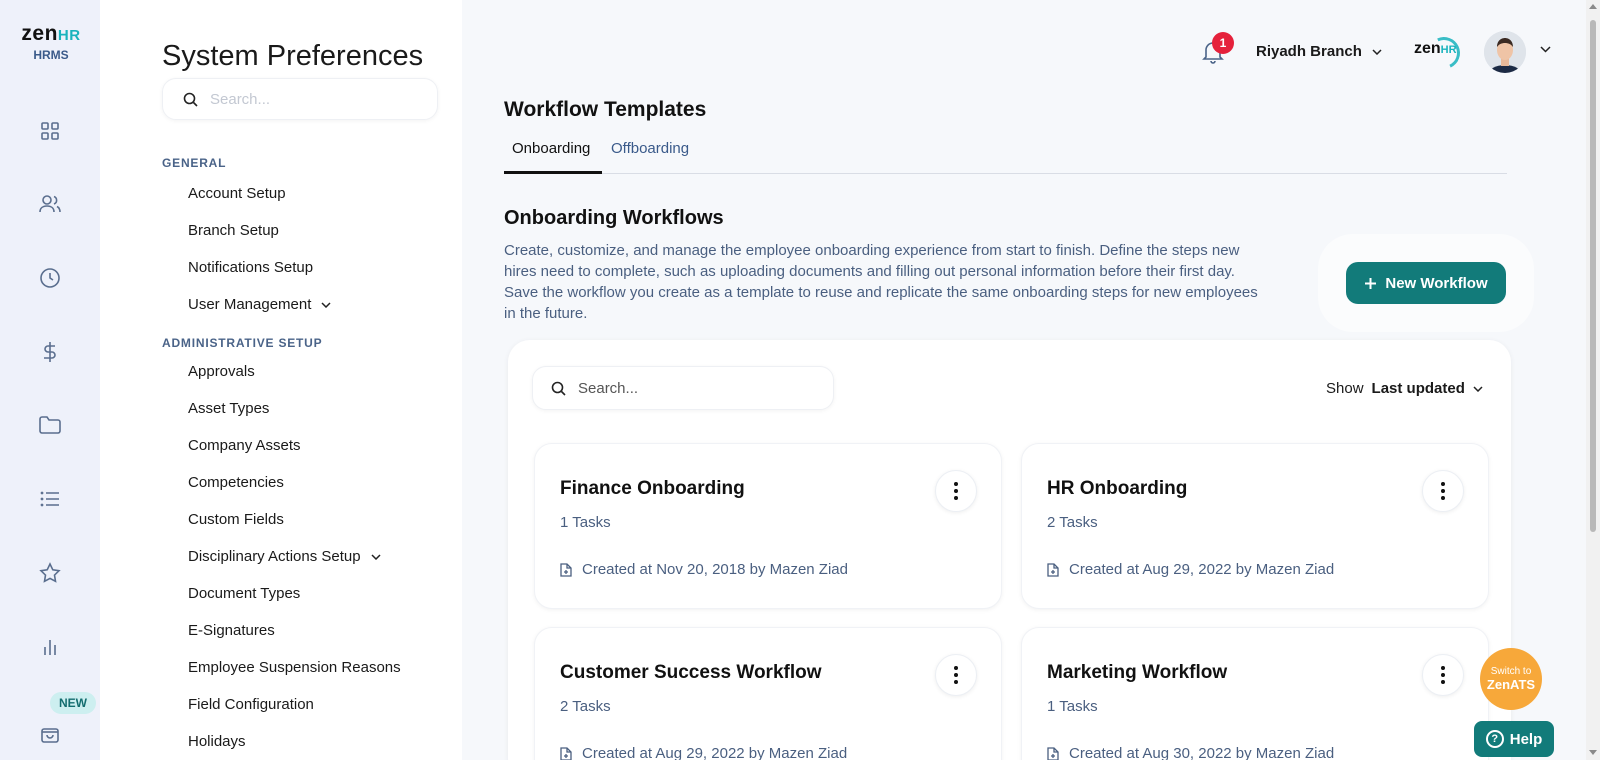  What do you see at coordinates (228, 408) in the screenshot?
I see `sidebar-item-asset-types: Asset Types` at bounding box center [228, 408].